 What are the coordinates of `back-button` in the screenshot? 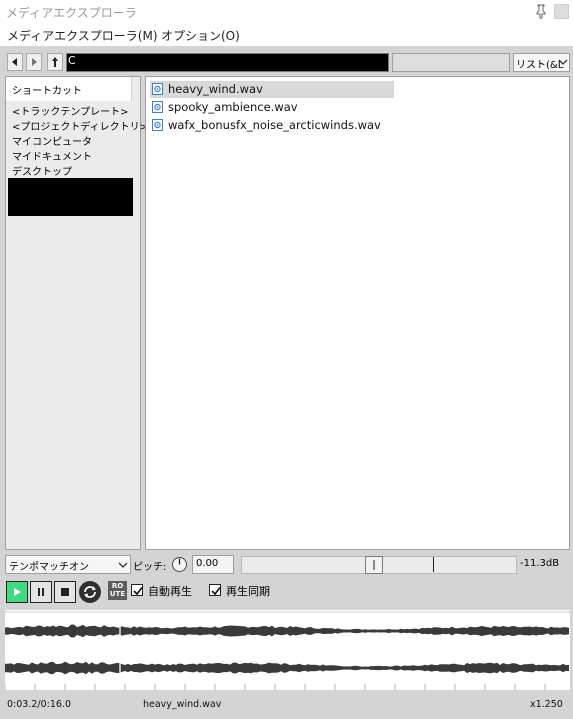 It's located at (15, 62).